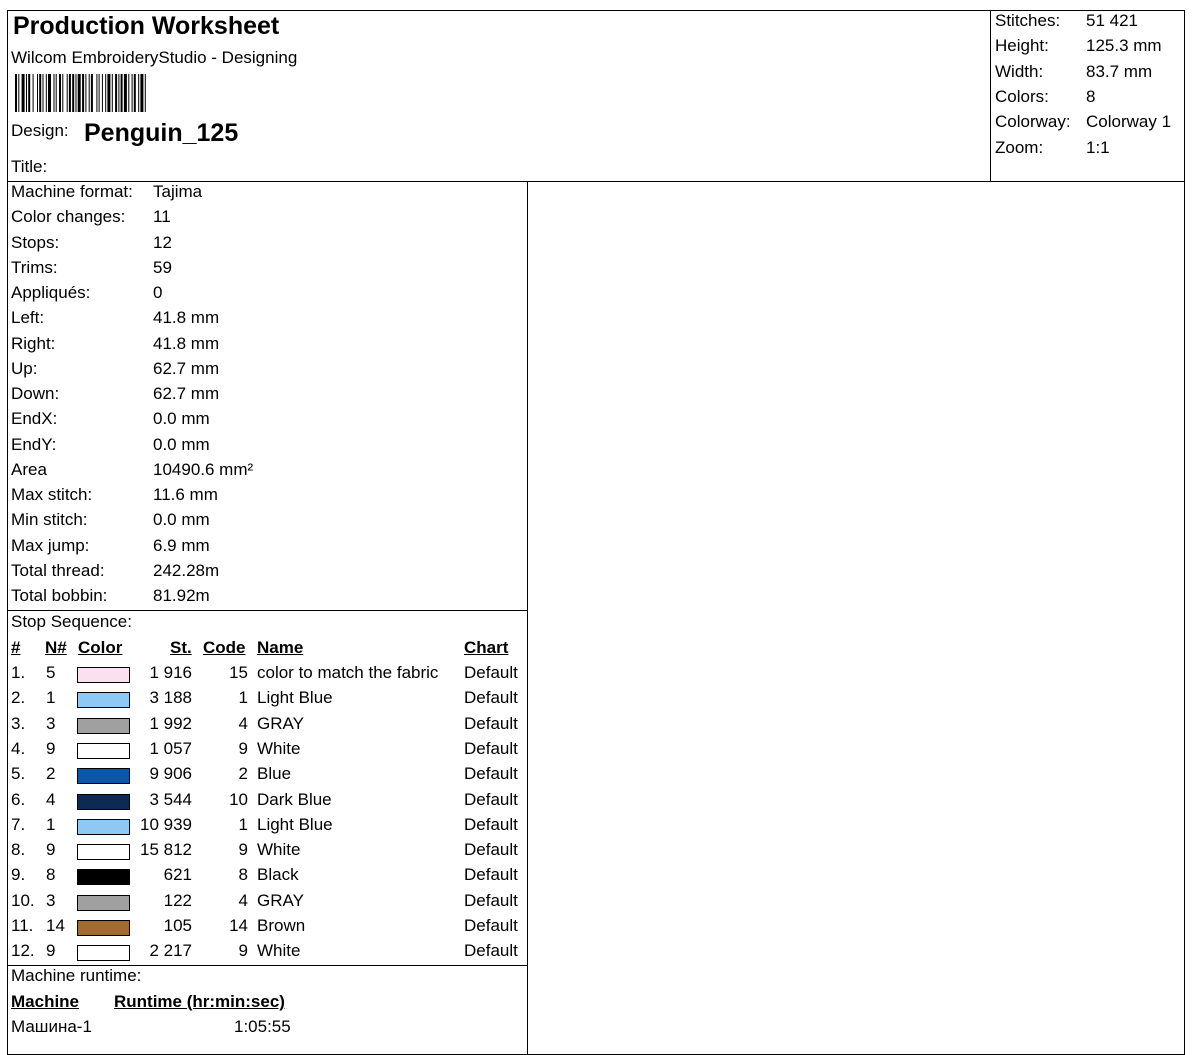  Describe the element at coordinates (51, 875) in the screenshot. I see `row-needle: 8` at that location.